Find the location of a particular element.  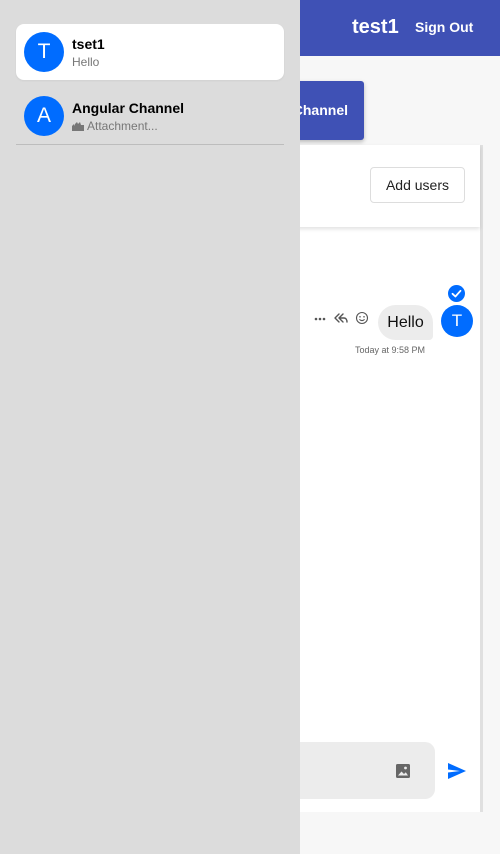

add-users-button: Add users is located at coordinates (417, 185).